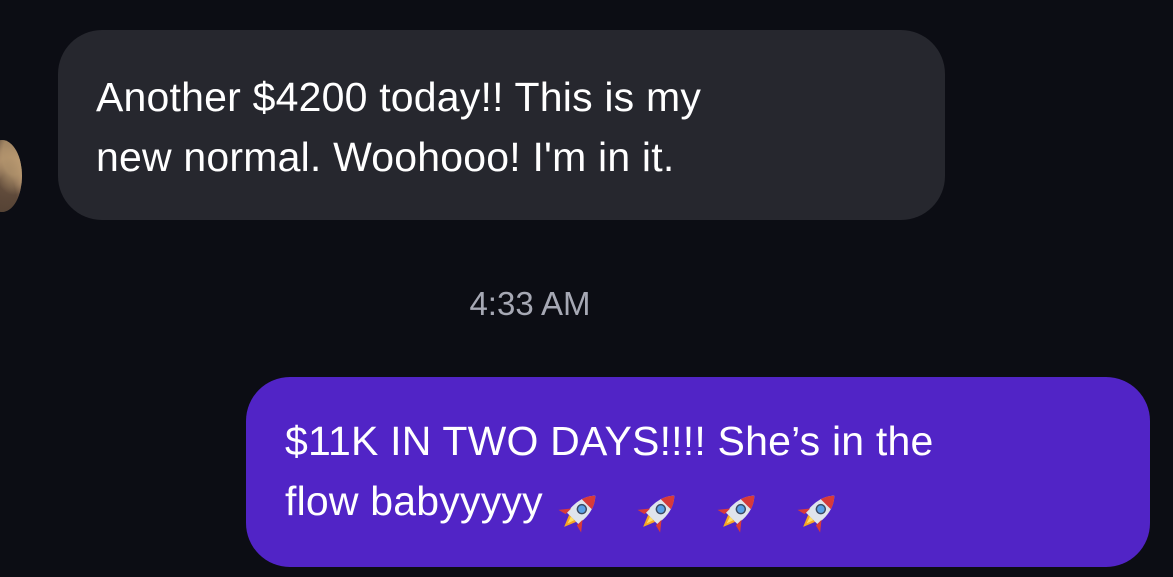 The image size is (1173, 577). I want to click on sender-avatar, so click(11, 176).